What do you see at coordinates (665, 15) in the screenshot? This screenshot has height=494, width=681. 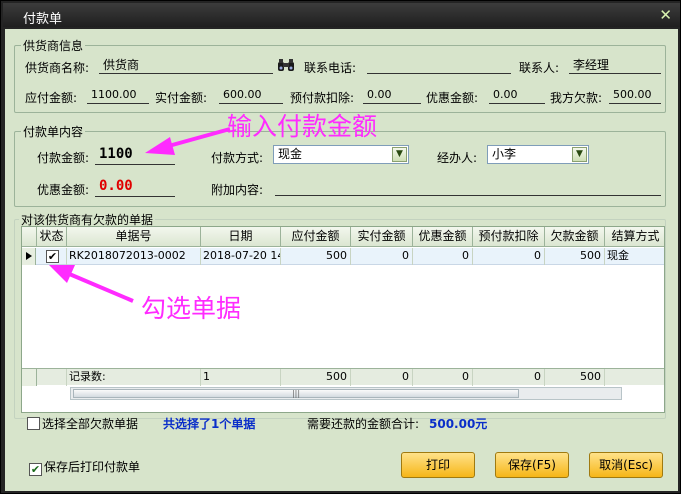 I see `close-icon: ✕` at bounding box center [665, 15].